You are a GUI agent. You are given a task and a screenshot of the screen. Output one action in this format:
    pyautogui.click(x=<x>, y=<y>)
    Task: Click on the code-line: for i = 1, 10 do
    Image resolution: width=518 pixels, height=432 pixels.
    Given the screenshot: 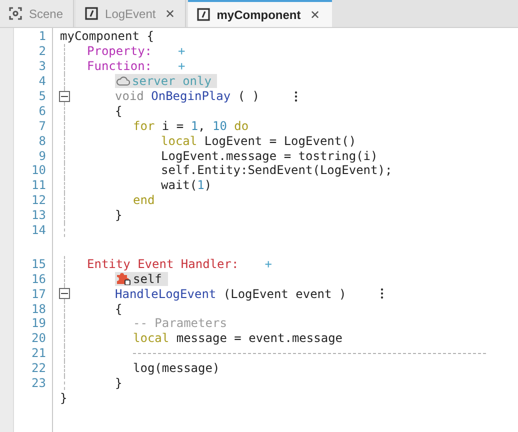 What is the action you would take?
    pyautogui.click(x=191, y=126)
    